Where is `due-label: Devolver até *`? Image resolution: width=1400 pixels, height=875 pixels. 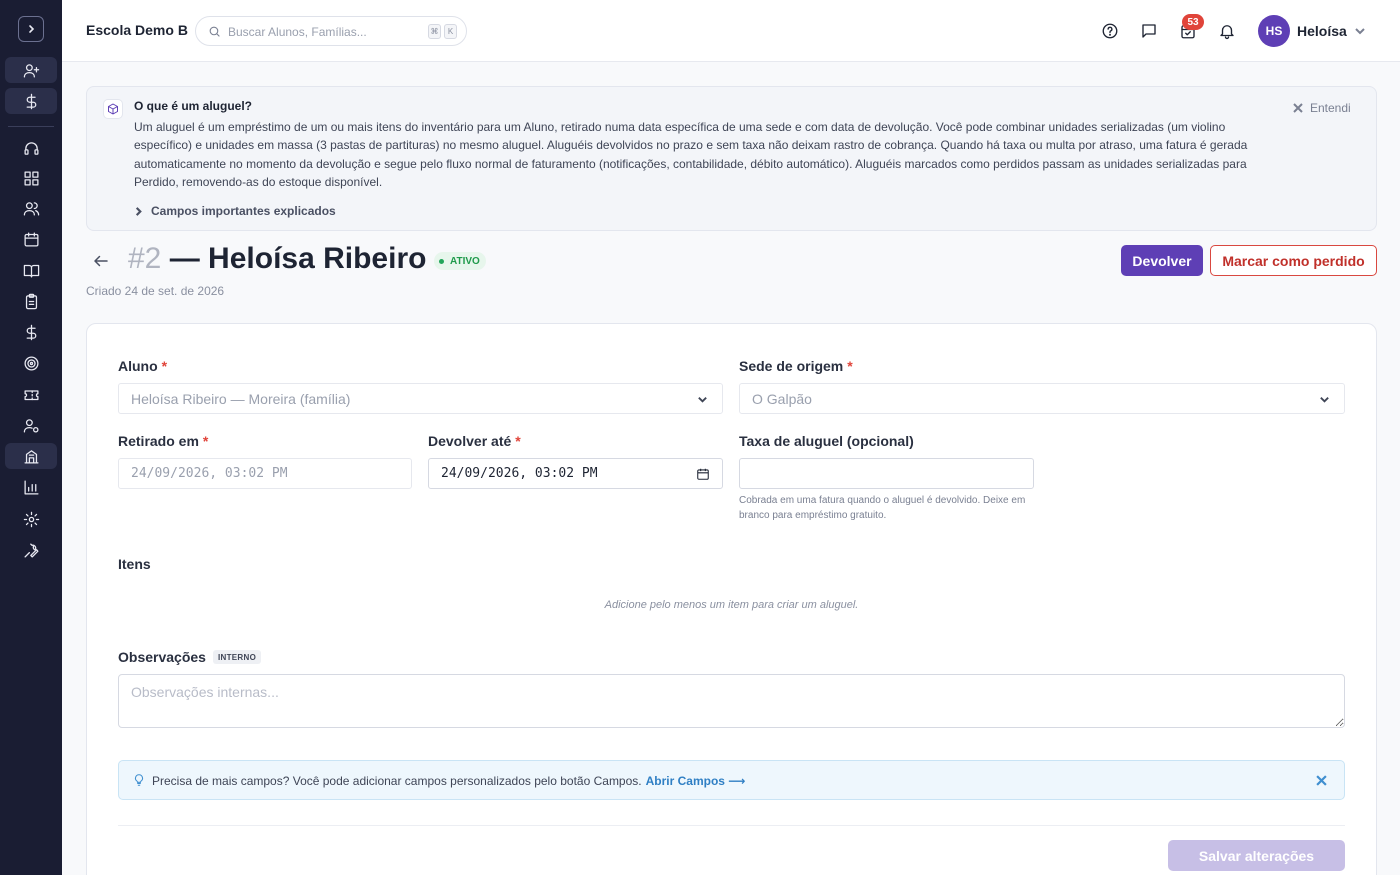
due-label: Devolver até * is located at coordinates (474, 441).